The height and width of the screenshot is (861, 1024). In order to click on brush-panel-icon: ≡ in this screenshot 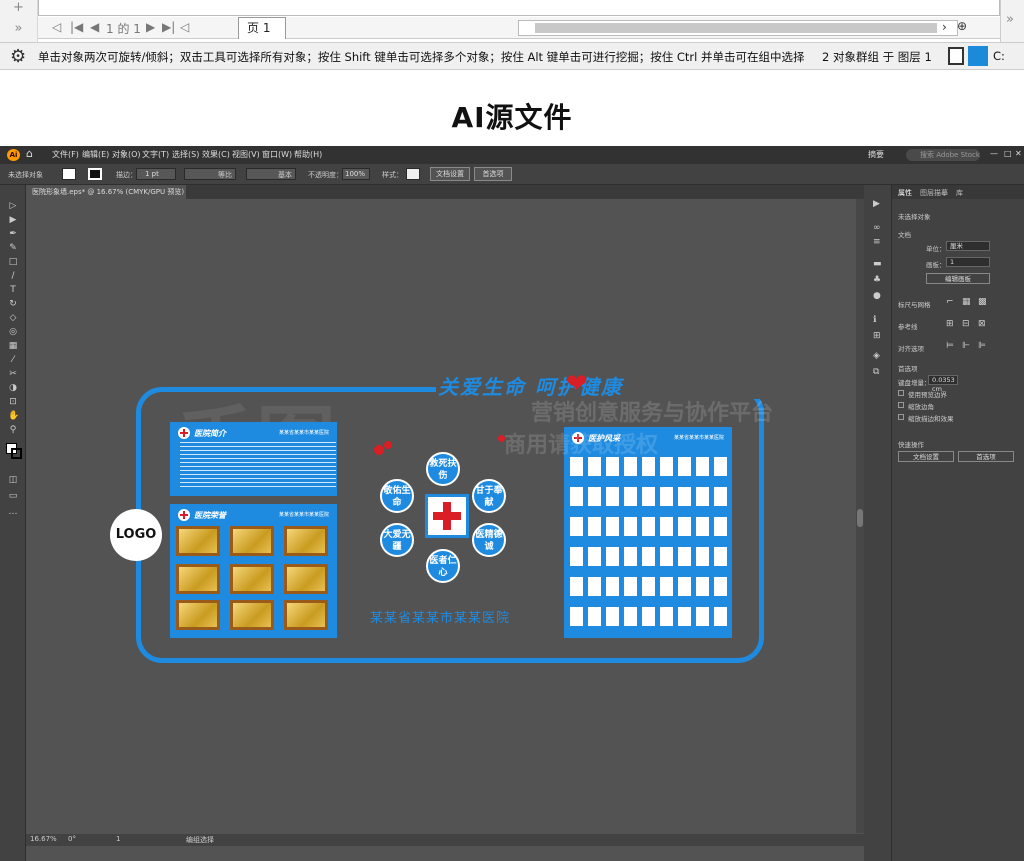, I will do `click(877, 242)`.